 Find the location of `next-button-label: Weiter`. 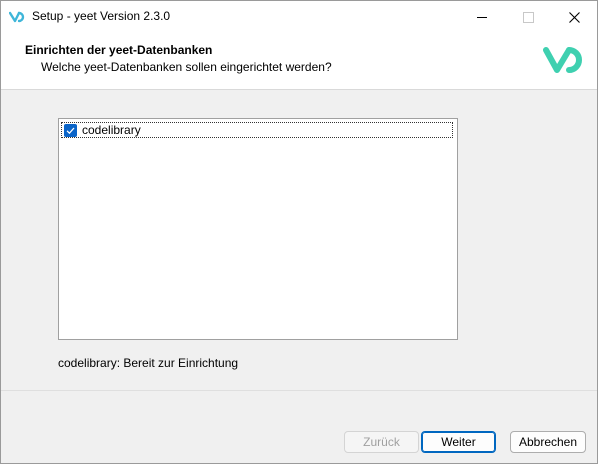

next-button-label: Weiter is located at coordinates (458, 442).